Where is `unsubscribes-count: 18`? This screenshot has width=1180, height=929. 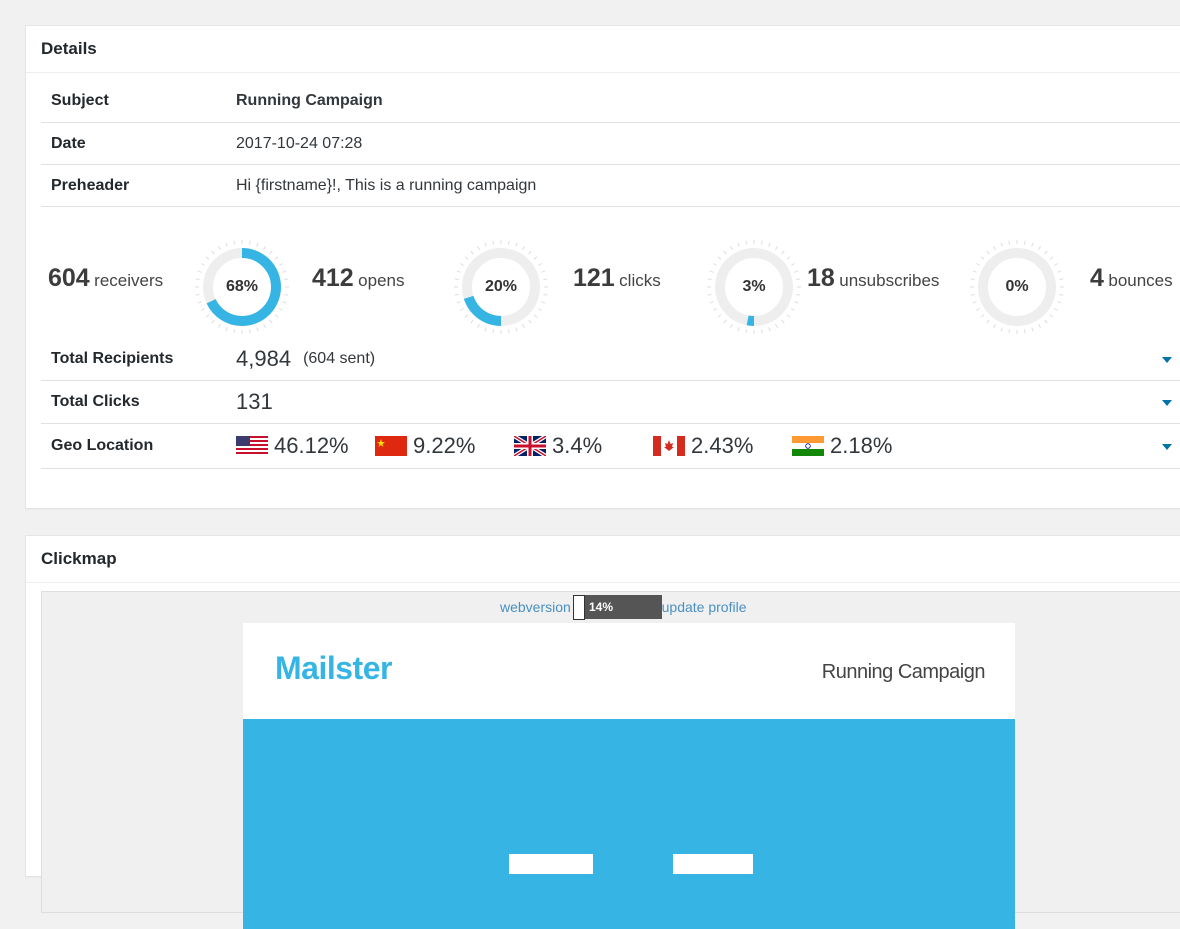 unsubscribes-count: 18 is located at coordinates (821, 278).